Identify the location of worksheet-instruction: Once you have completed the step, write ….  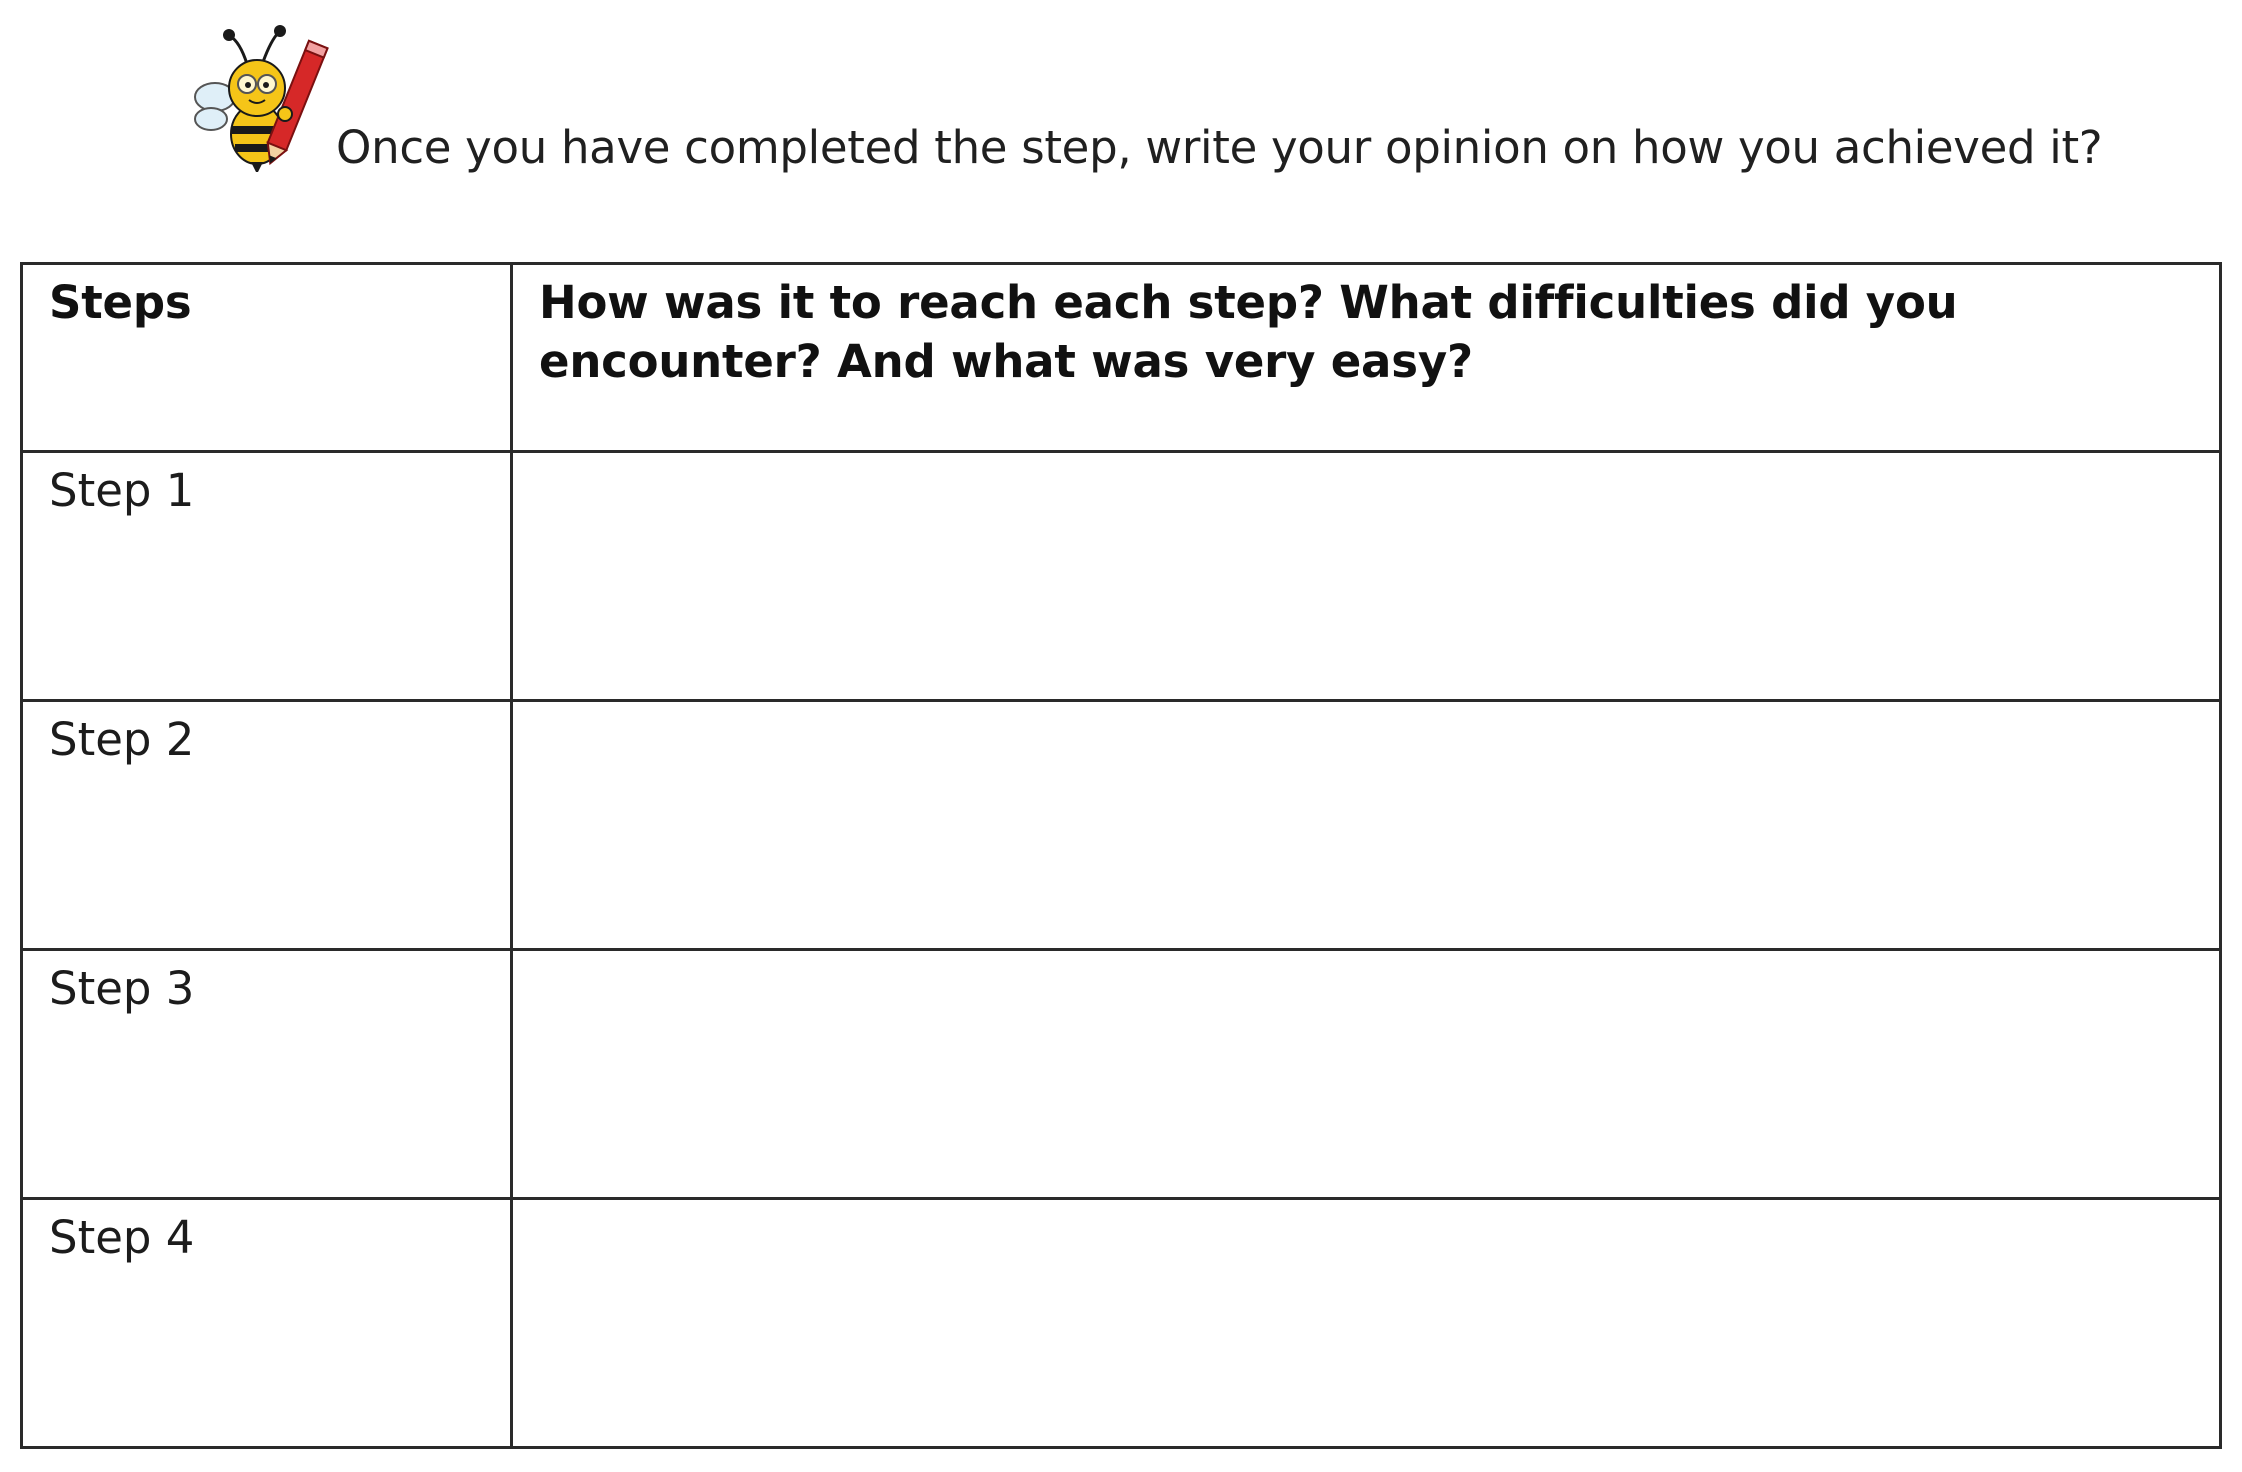
(1219, 147).